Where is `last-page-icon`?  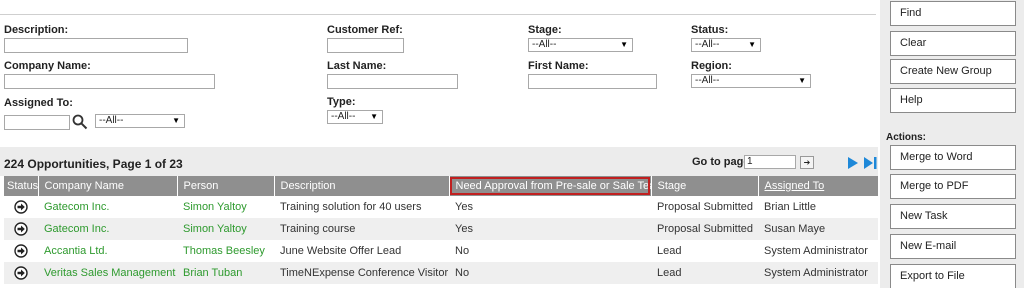 last-page-icon is located at coordinates (870, 163).